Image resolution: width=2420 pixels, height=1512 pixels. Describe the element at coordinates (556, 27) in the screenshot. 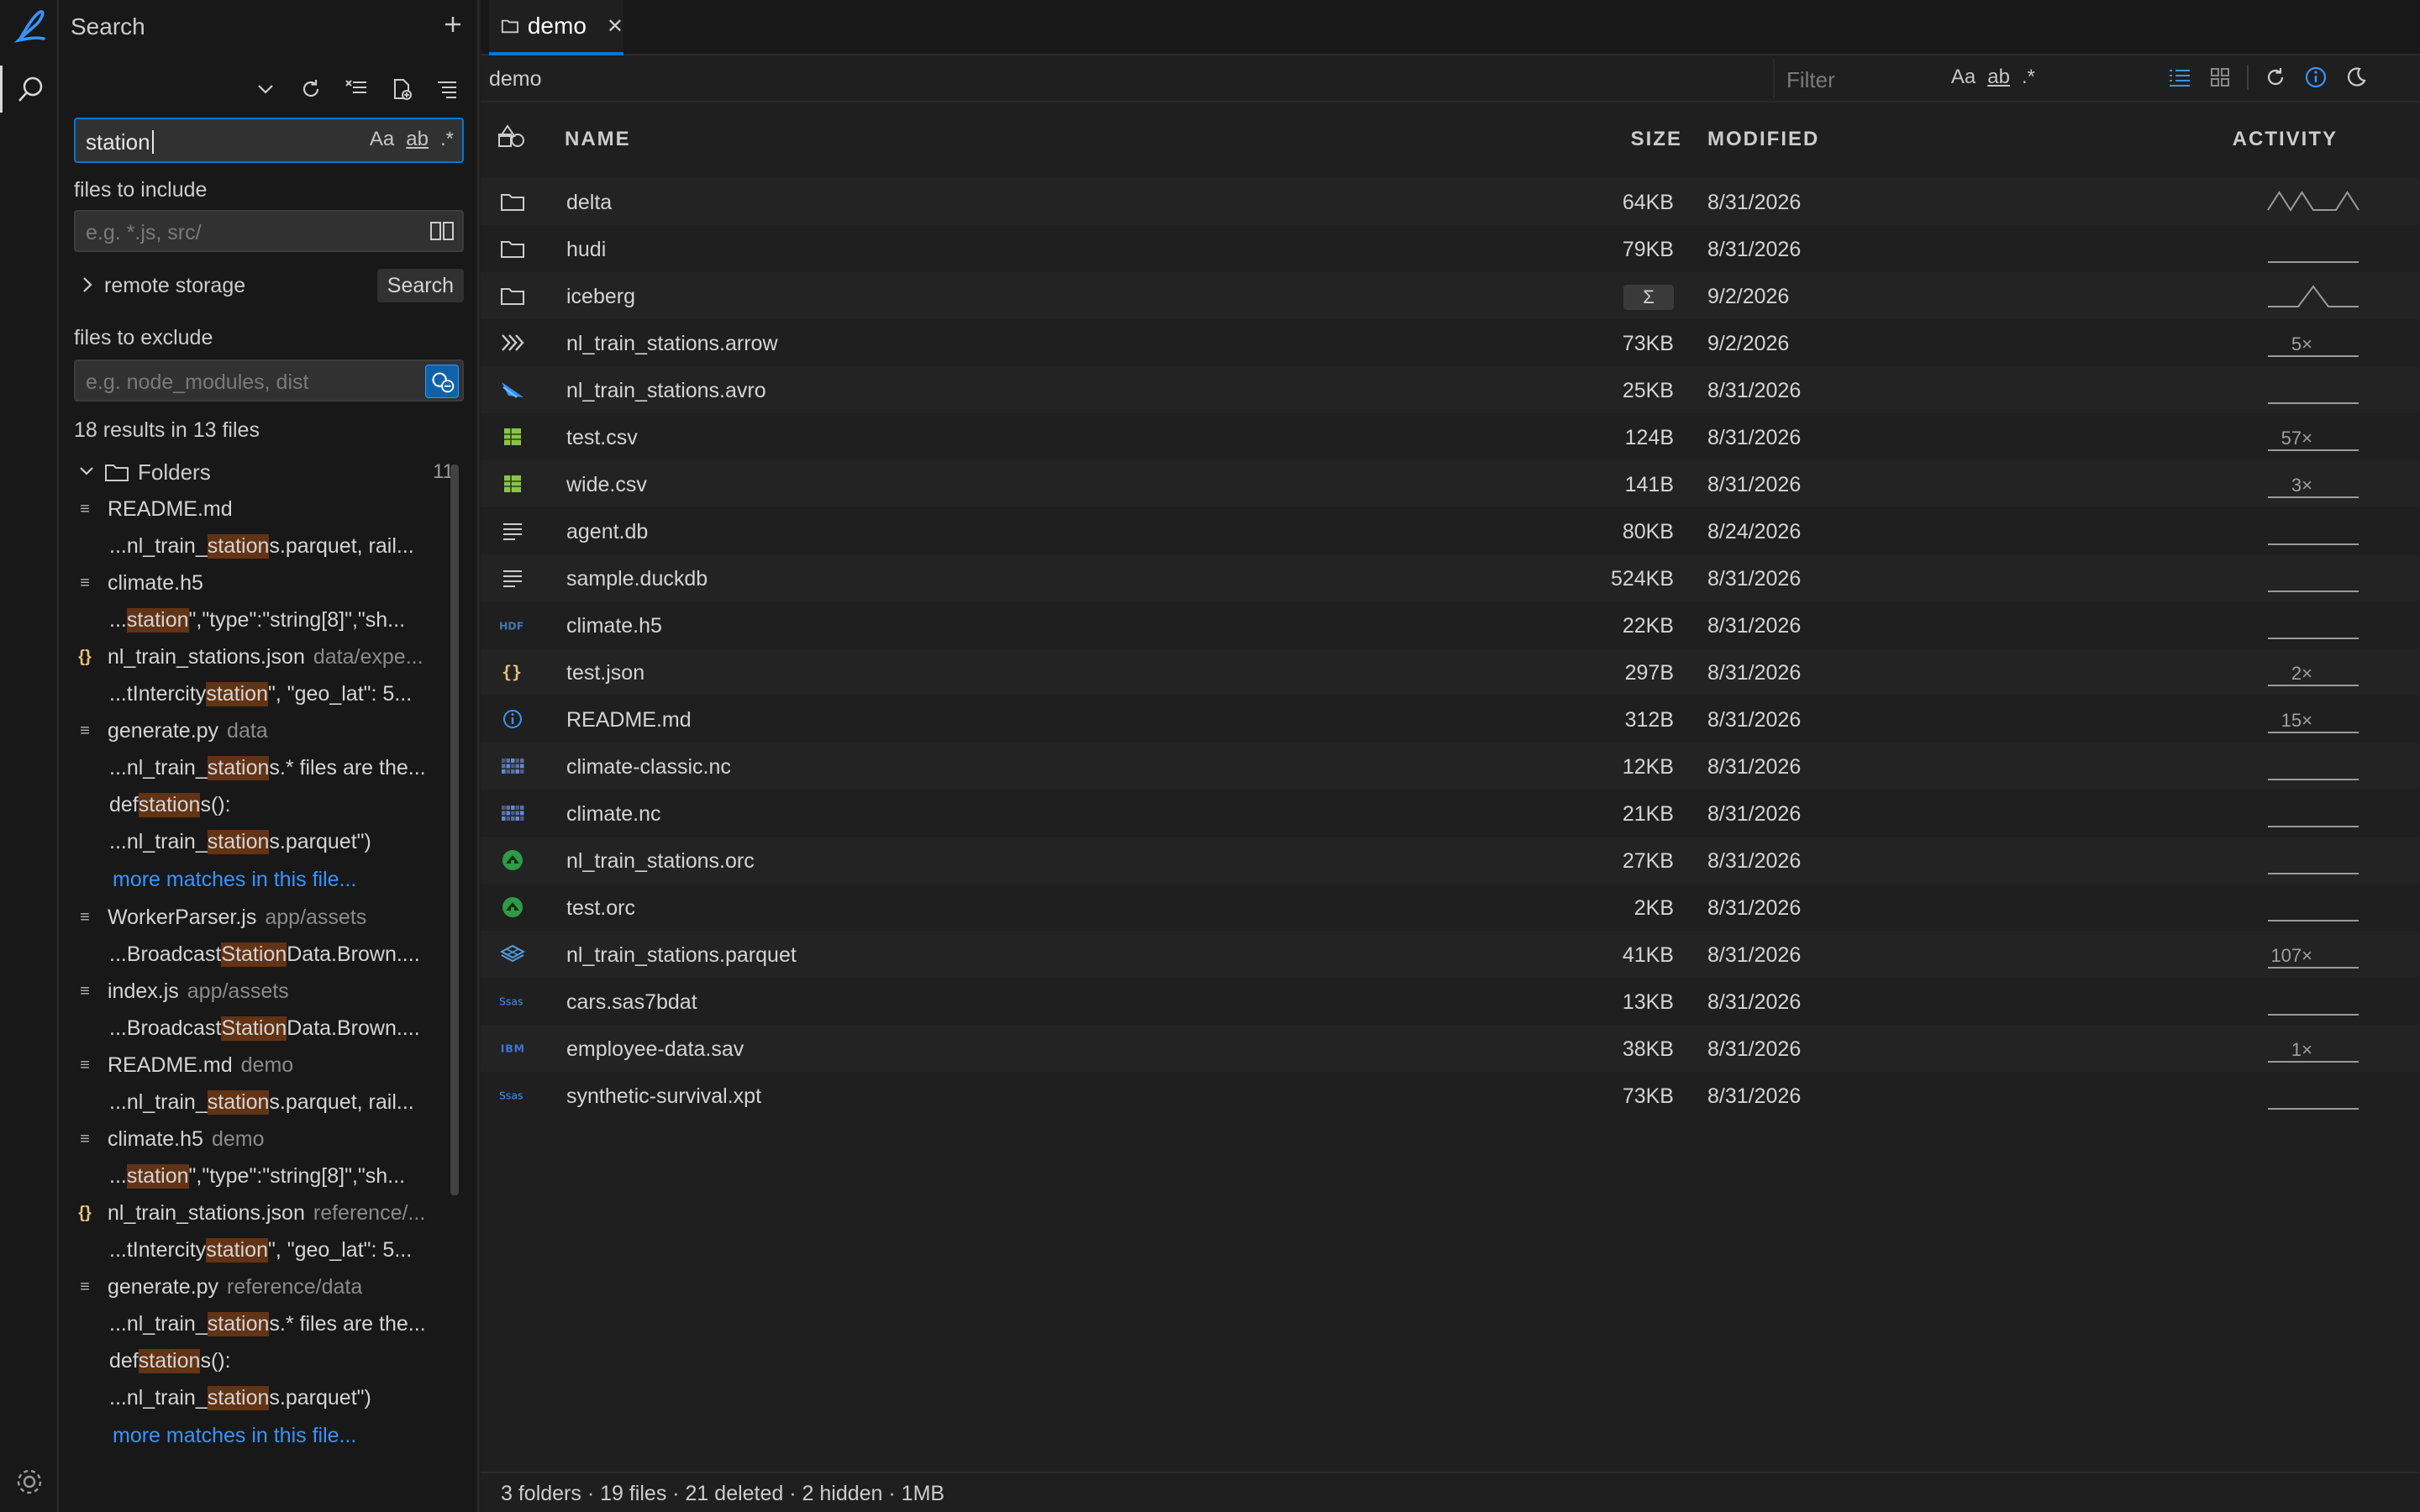

I see `tab-demo: demo ✕` at that location.